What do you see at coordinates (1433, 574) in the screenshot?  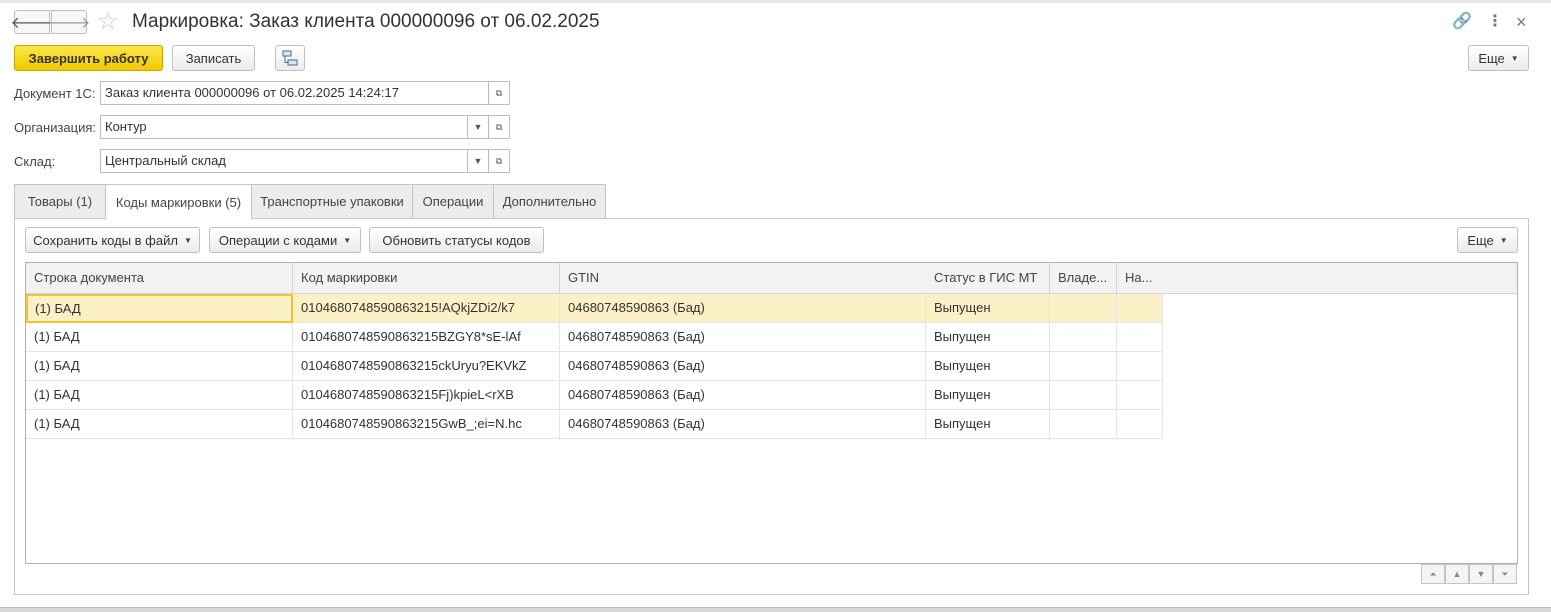 I see `scroll-first-icon: ⏶` at bounding box center [1433, 574].